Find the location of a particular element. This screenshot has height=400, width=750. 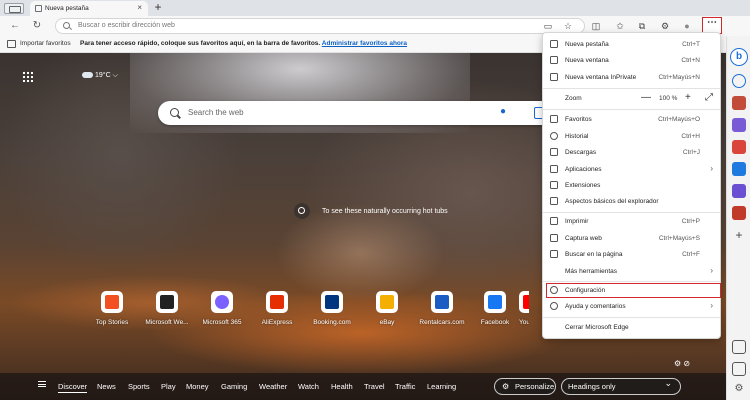

tab-new-tab: Nueva pestaña × is located at coordinates (89, 8).